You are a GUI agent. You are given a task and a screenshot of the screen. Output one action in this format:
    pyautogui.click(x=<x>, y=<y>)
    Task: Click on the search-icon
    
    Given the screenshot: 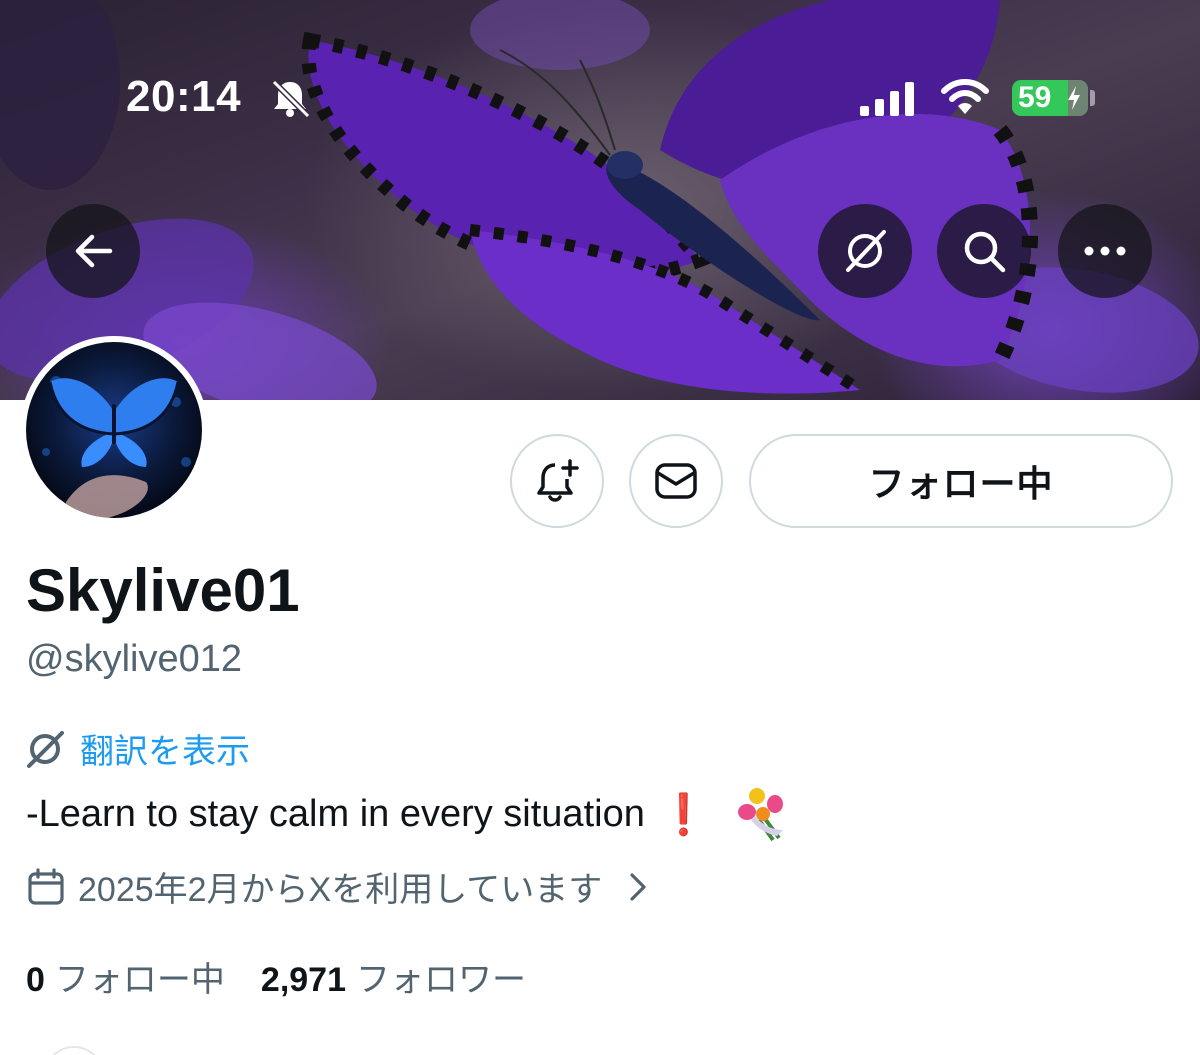 What is the action you would take?
    pyautogui.click(x=985, y=252)
    